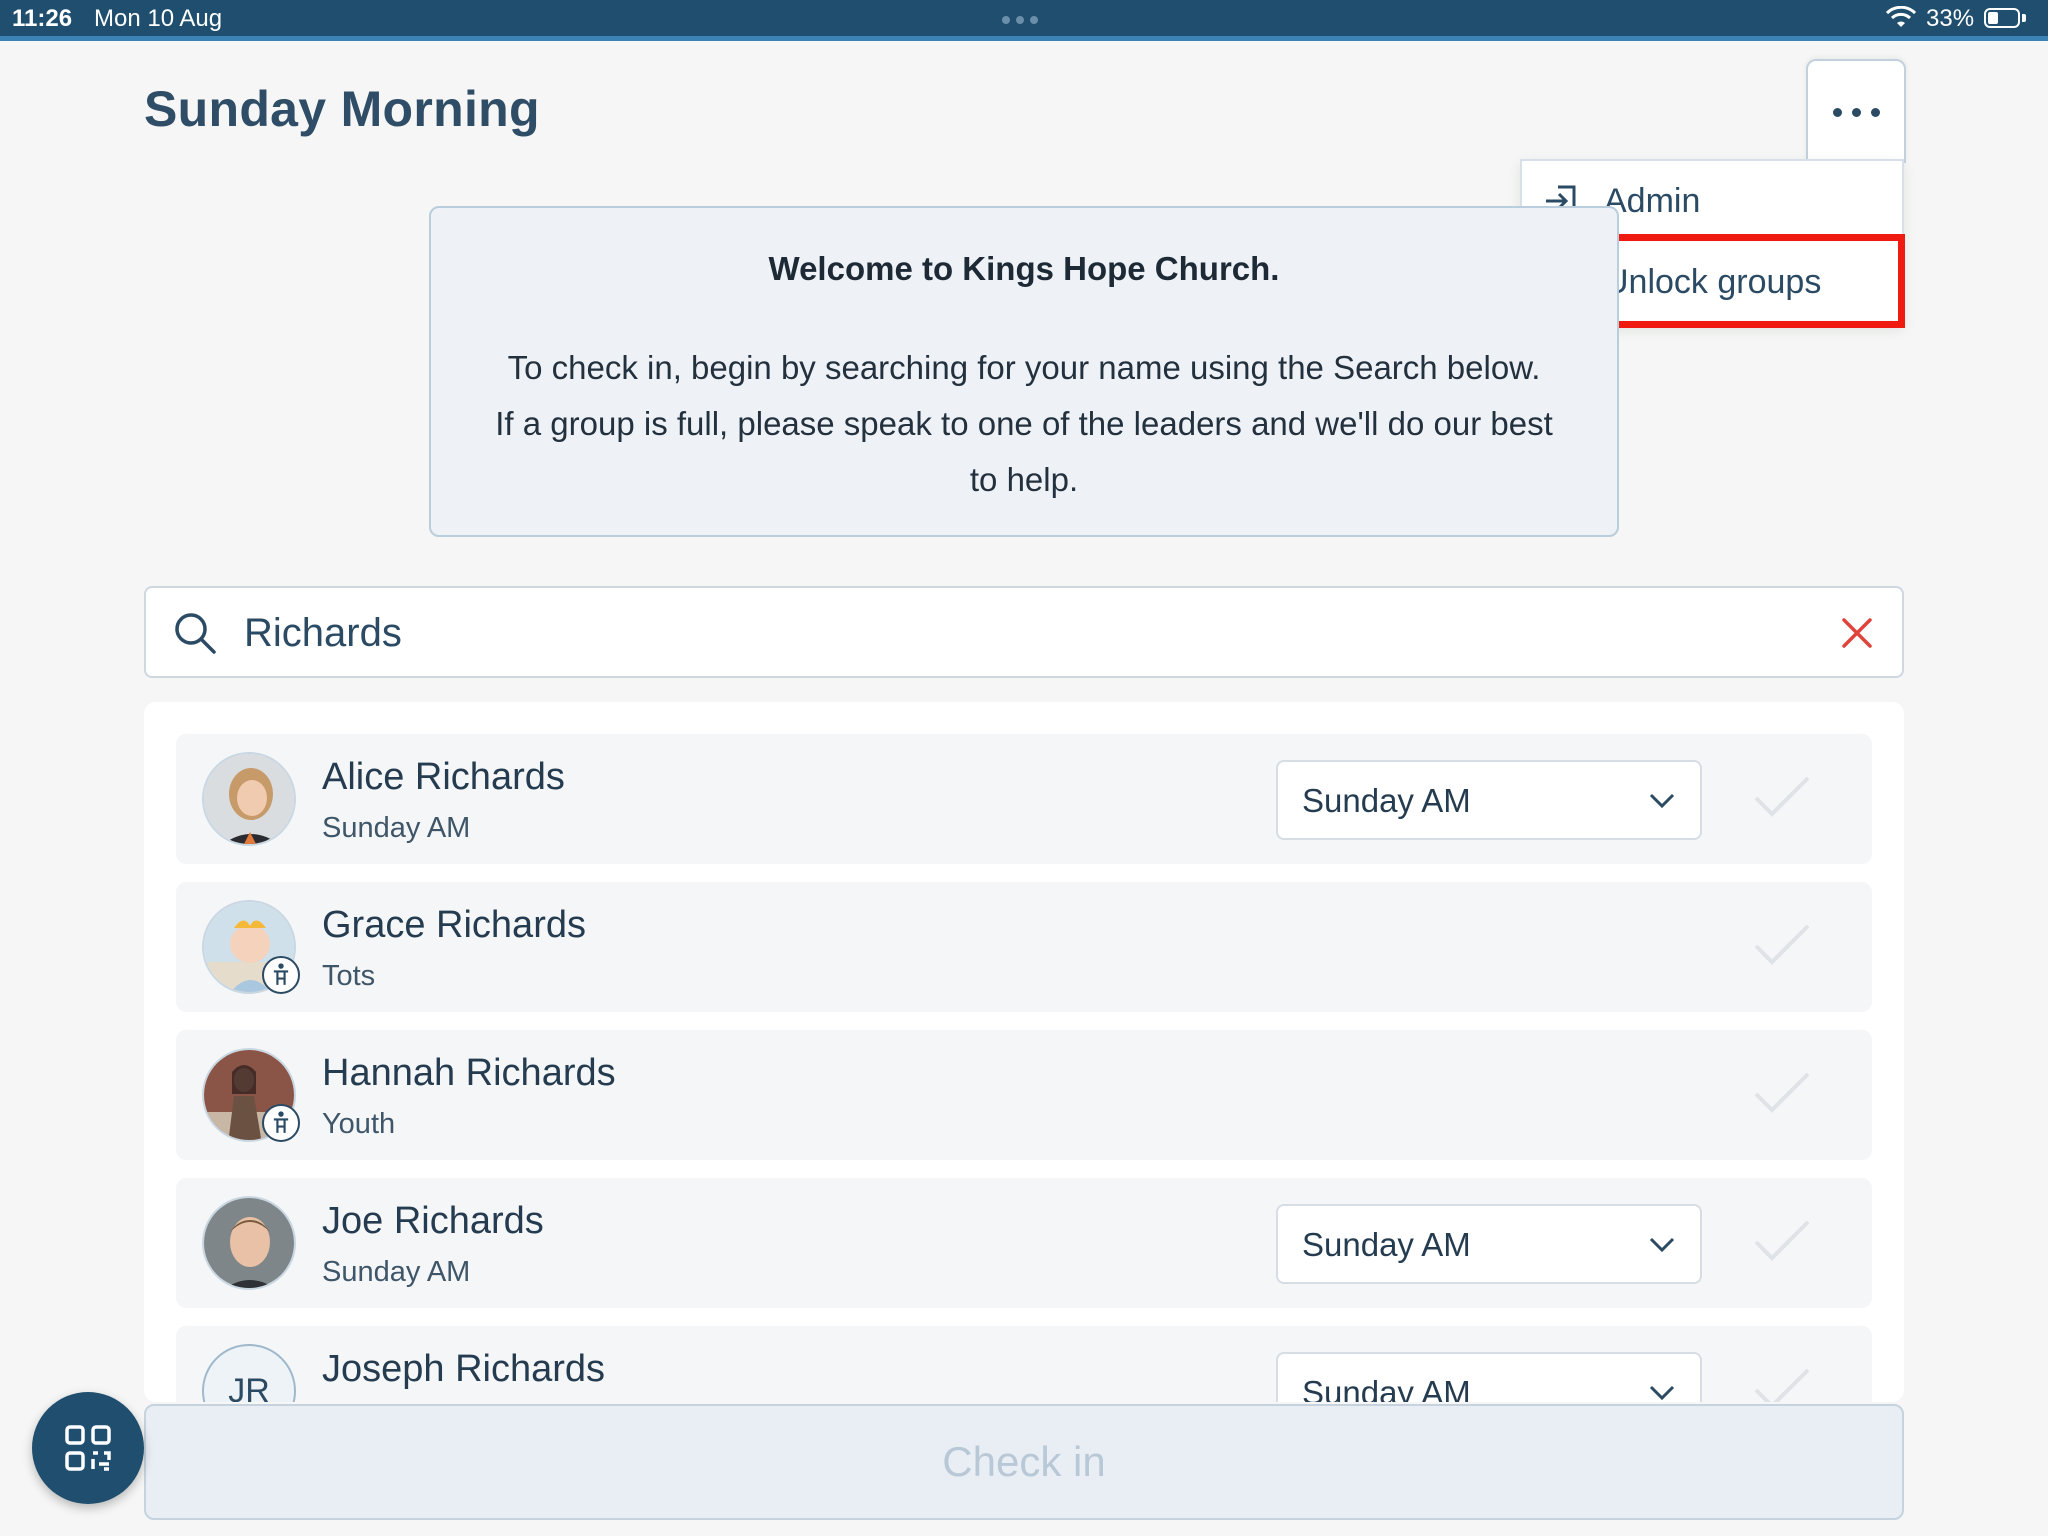 The height and width of the screenshot is (1536, 2048). I want to click on status-bar: 11:26 Mon 10 Aug 33%, so click(1024, 20).